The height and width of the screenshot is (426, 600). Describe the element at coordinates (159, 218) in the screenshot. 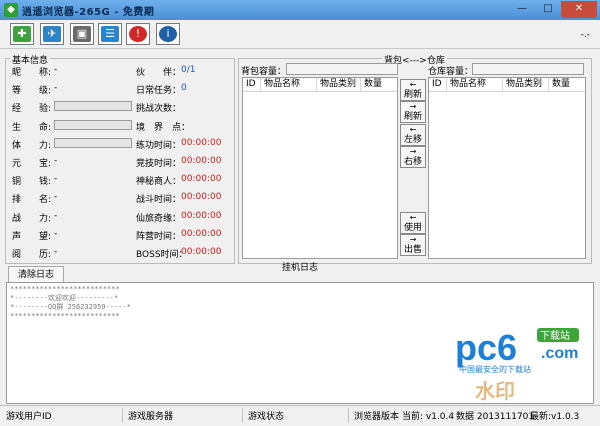

I see `basic-right-label: 仙旅奇缘：` at that location.